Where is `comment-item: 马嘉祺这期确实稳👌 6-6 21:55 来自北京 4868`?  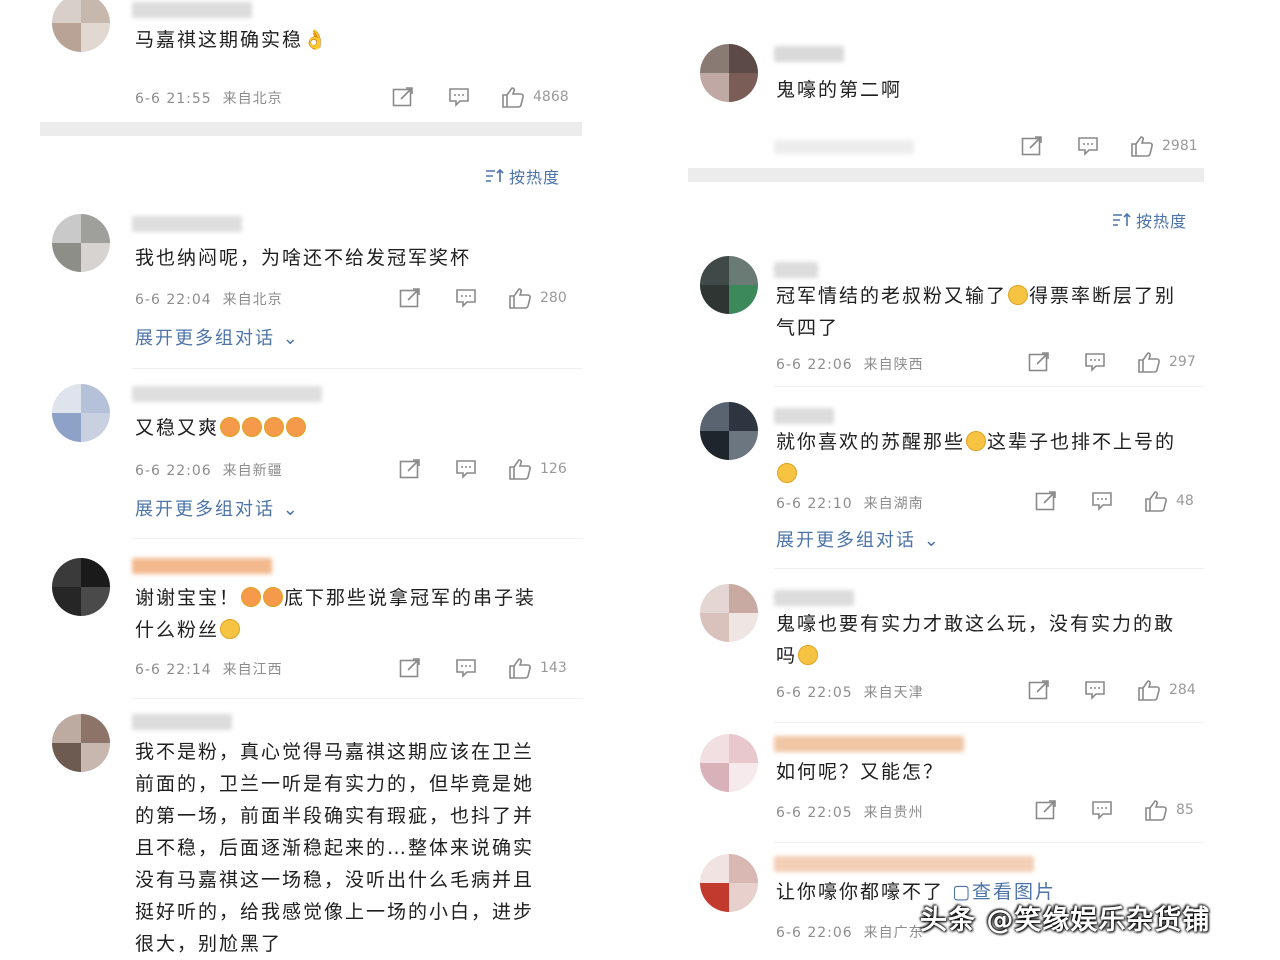 comment-item: 马嘉祺这期确实稳👌 6-6 21:55 来自北京 4868 is located at coordinates (312, 60).